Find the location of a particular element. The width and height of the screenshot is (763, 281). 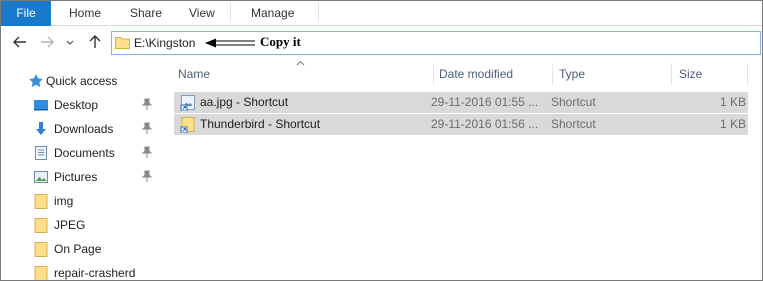

sidebar-item-documents: Documents is located at coordinates (83, 153).